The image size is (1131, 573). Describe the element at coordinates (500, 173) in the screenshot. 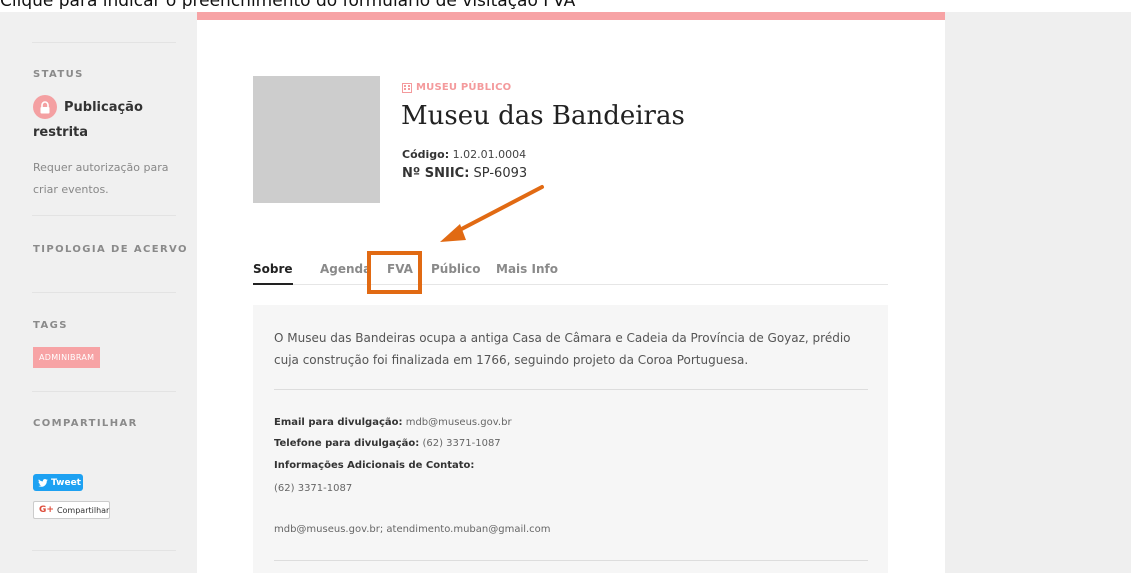

I see `sniic-value: SP-6093` at that location.